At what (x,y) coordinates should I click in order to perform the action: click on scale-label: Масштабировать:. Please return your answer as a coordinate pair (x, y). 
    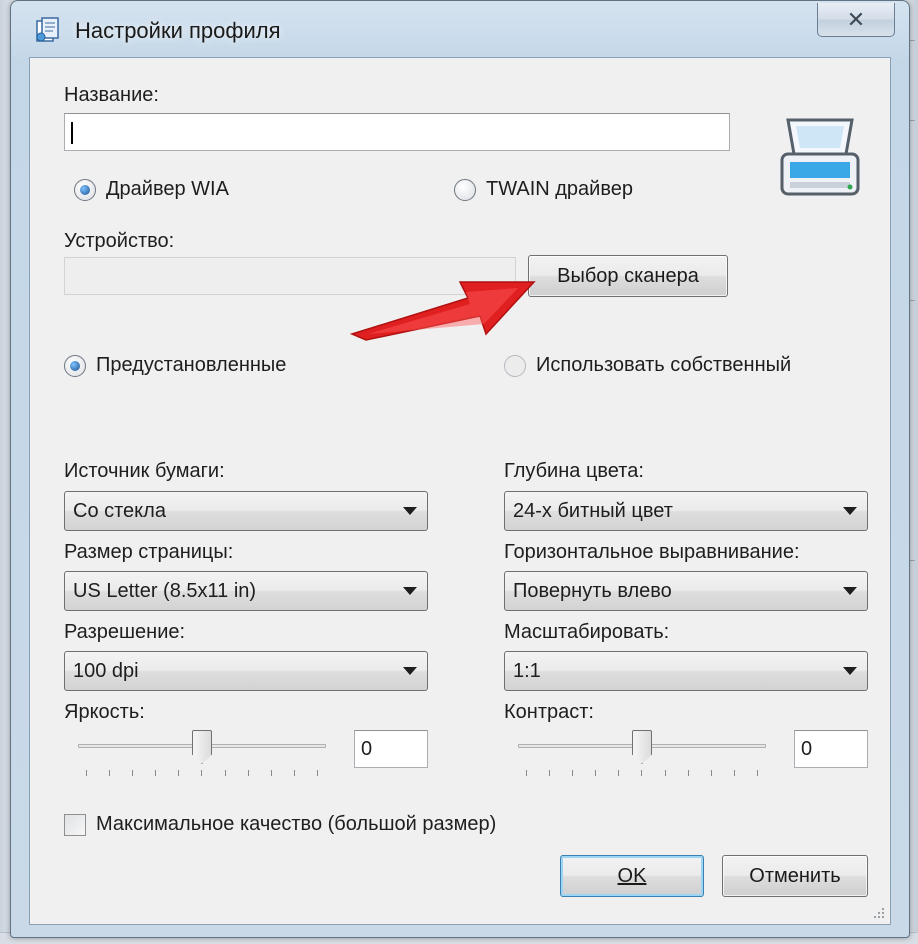
    Looking at the image, I should click on (587, 632).